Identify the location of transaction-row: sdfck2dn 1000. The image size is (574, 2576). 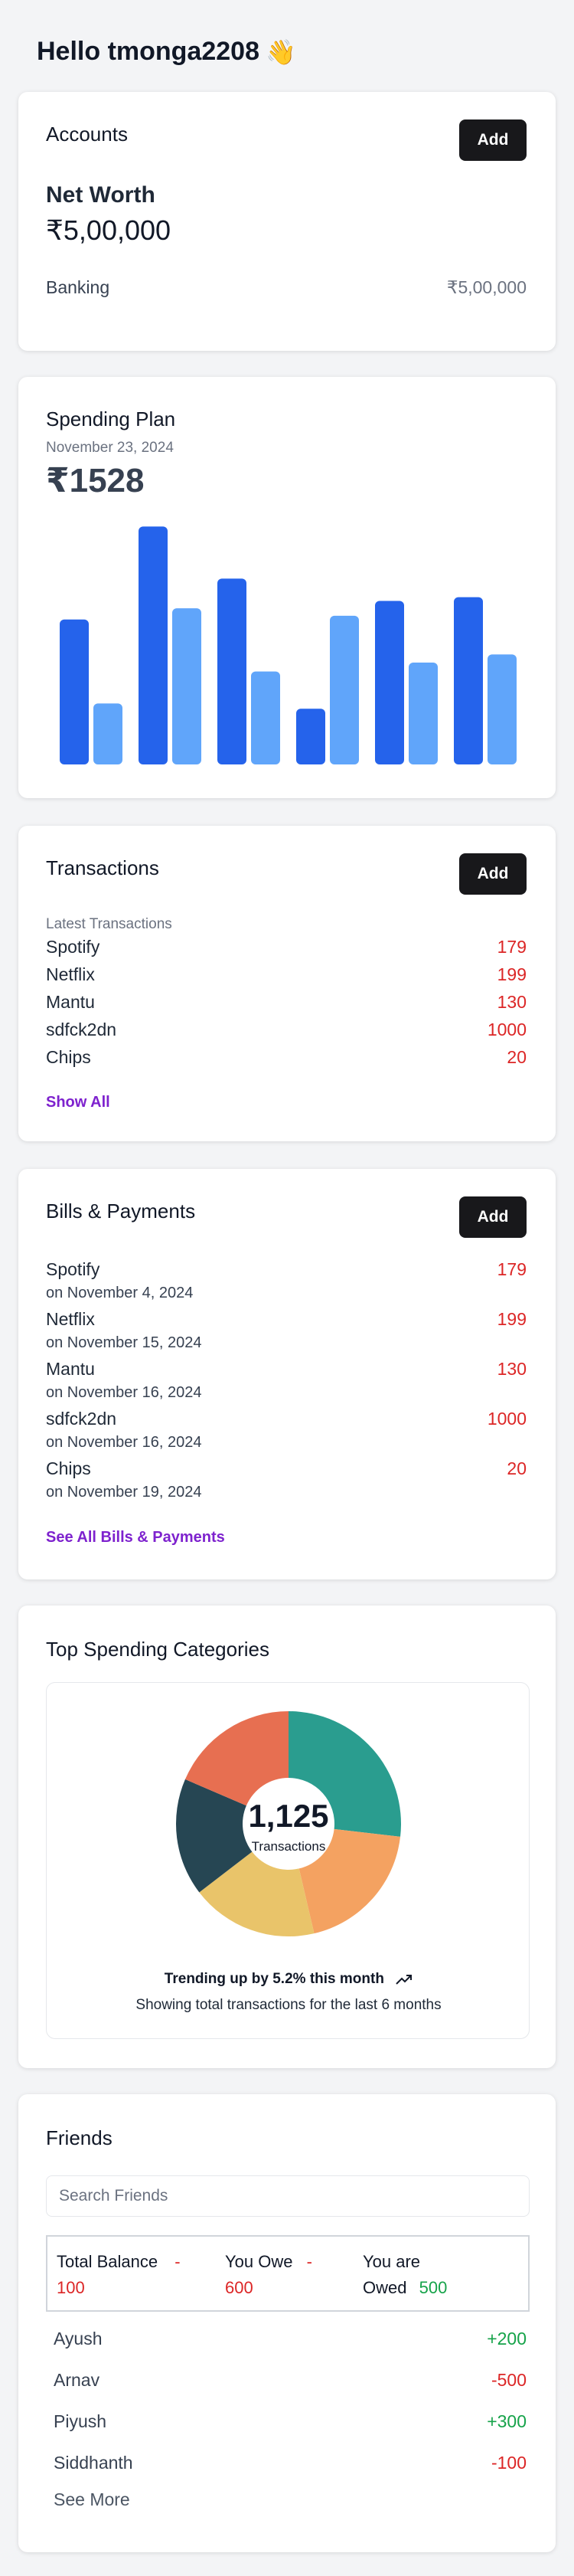
(286, 1030).